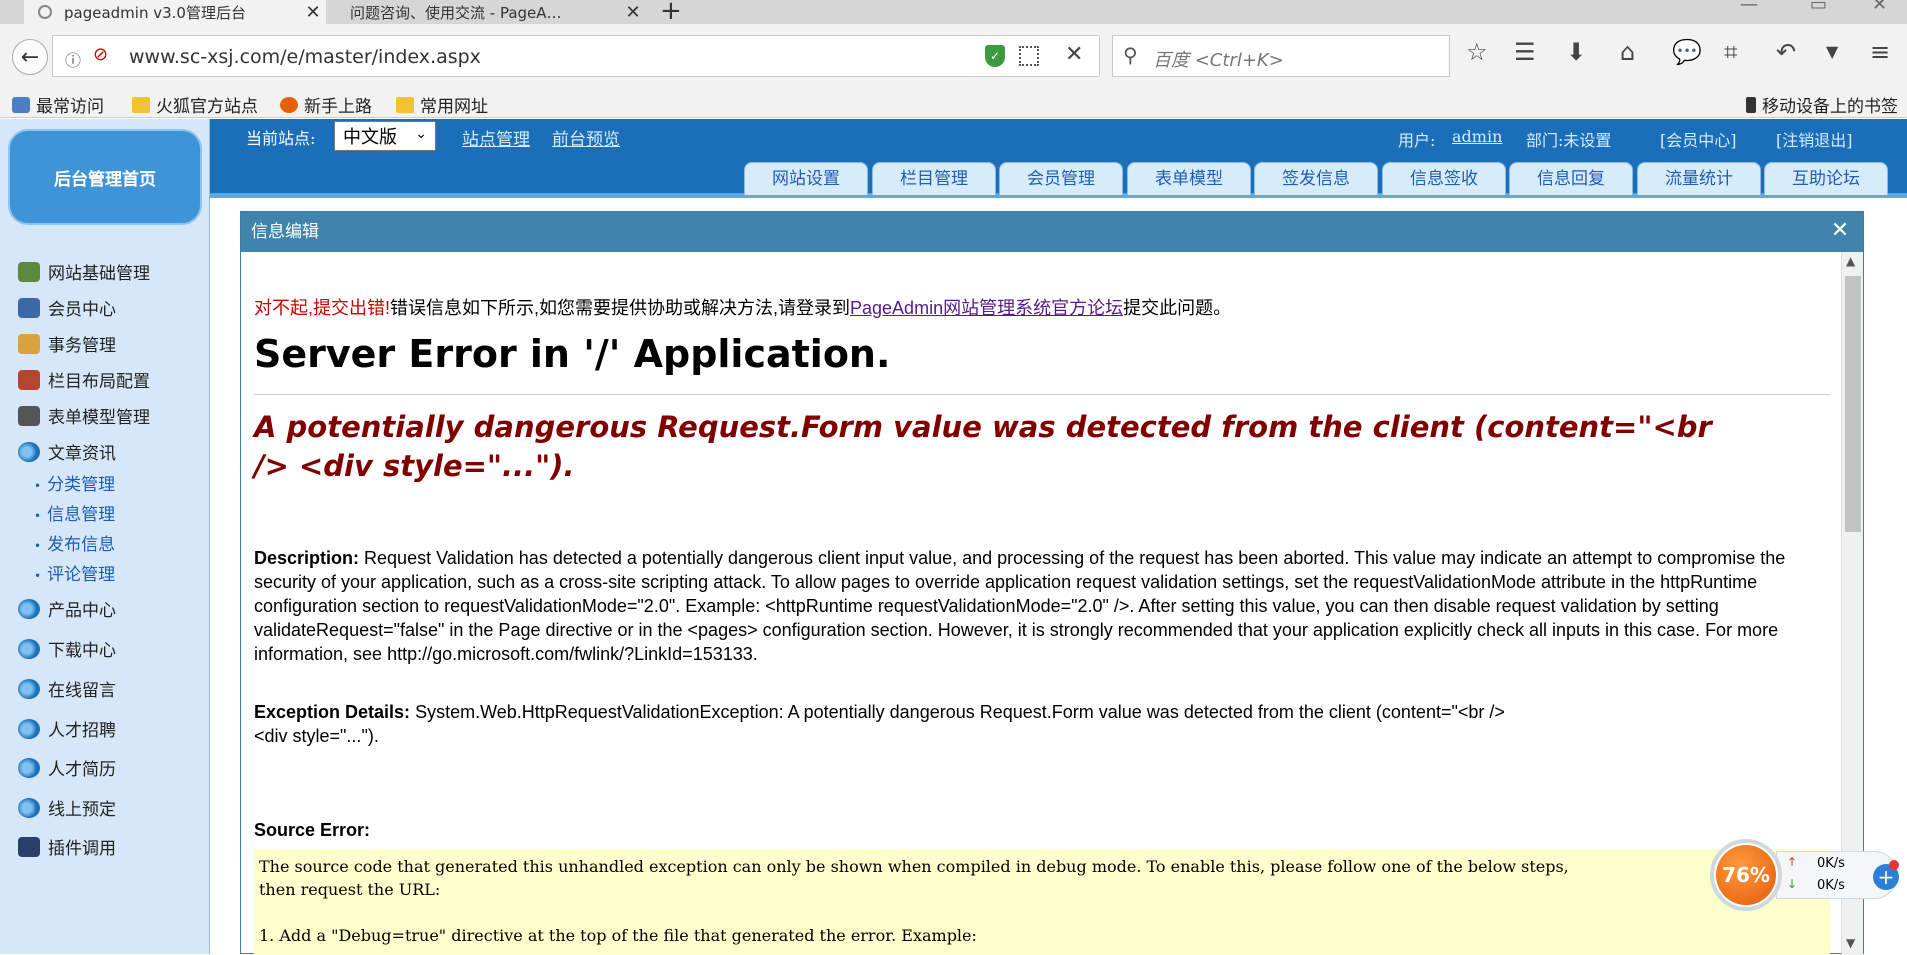  Describe the element at coordinates (1316, 178) in the screenshot. I see `tab-issue-info: 签发信息` at that location.